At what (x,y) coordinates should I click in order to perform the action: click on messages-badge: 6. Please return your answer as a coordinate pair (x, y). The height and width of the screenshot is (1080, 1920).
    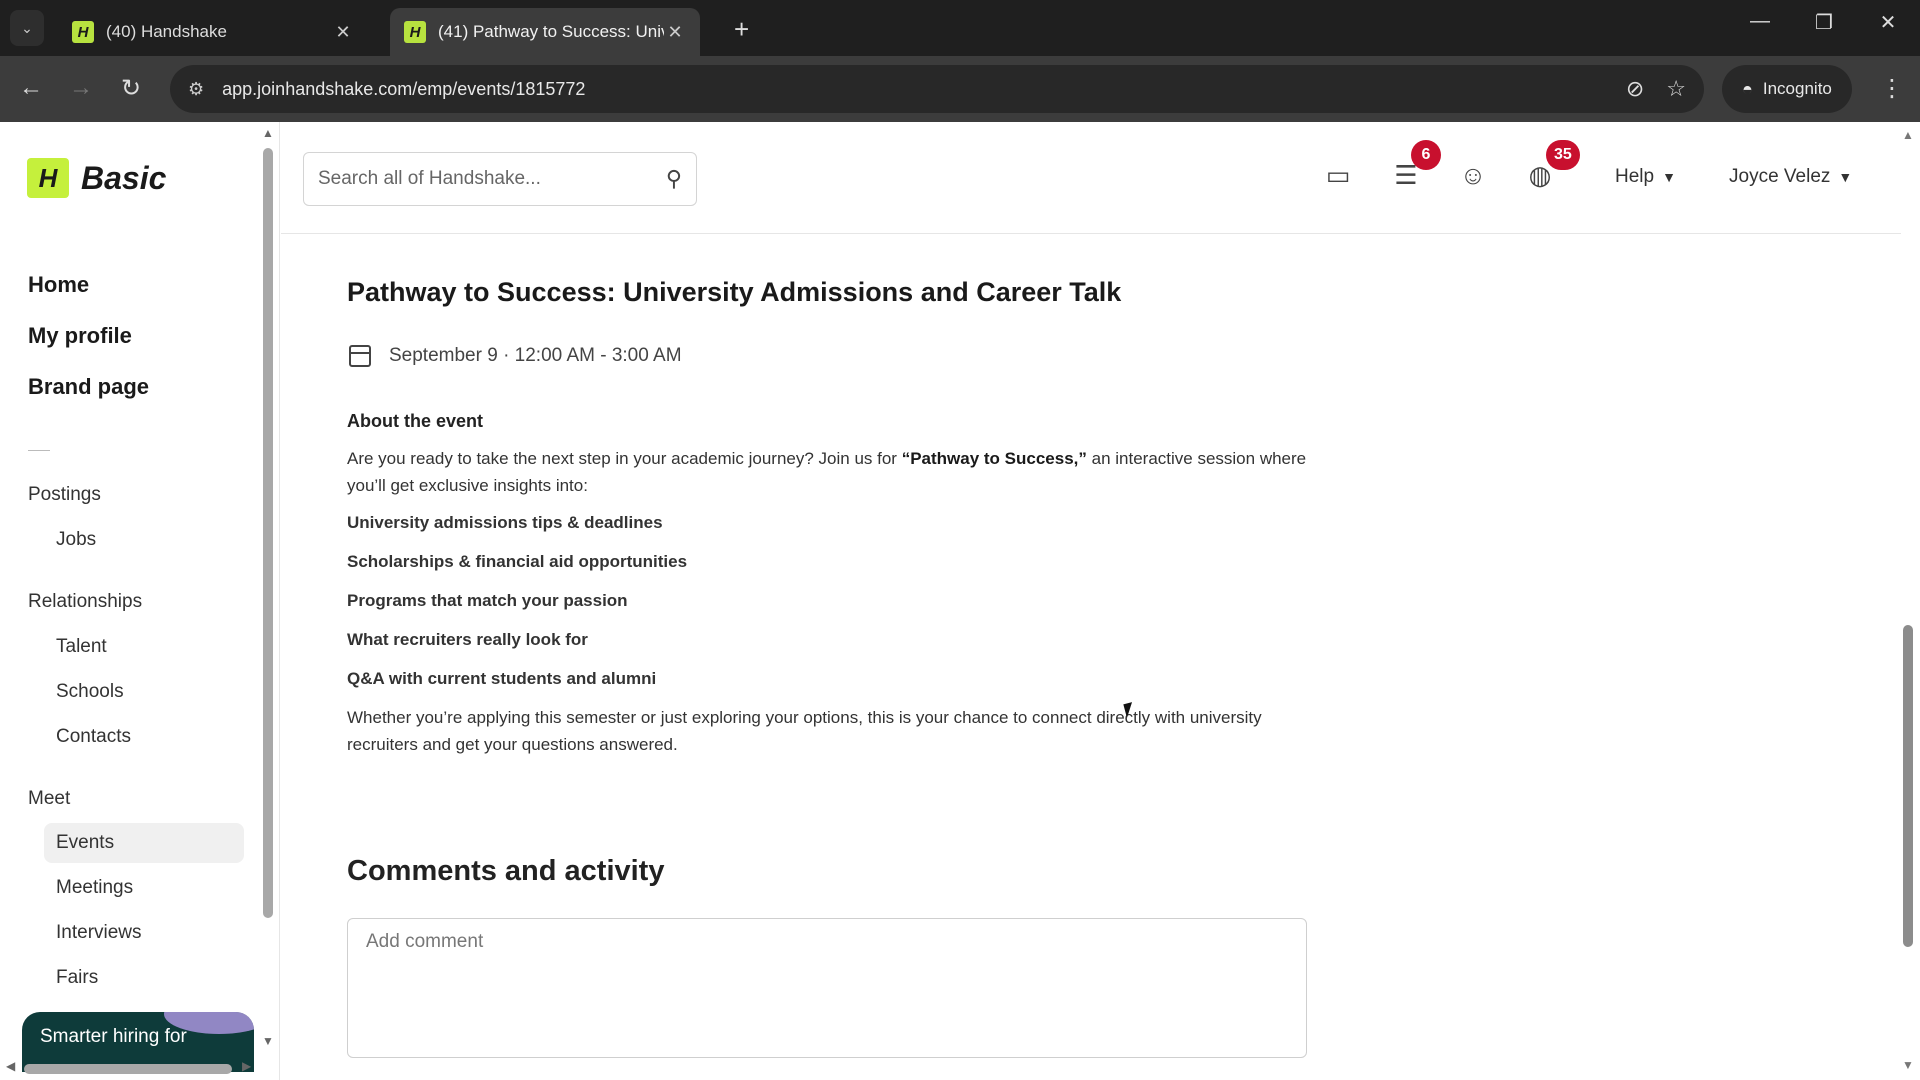
    Looking at the image, I should click on (1426, 155).